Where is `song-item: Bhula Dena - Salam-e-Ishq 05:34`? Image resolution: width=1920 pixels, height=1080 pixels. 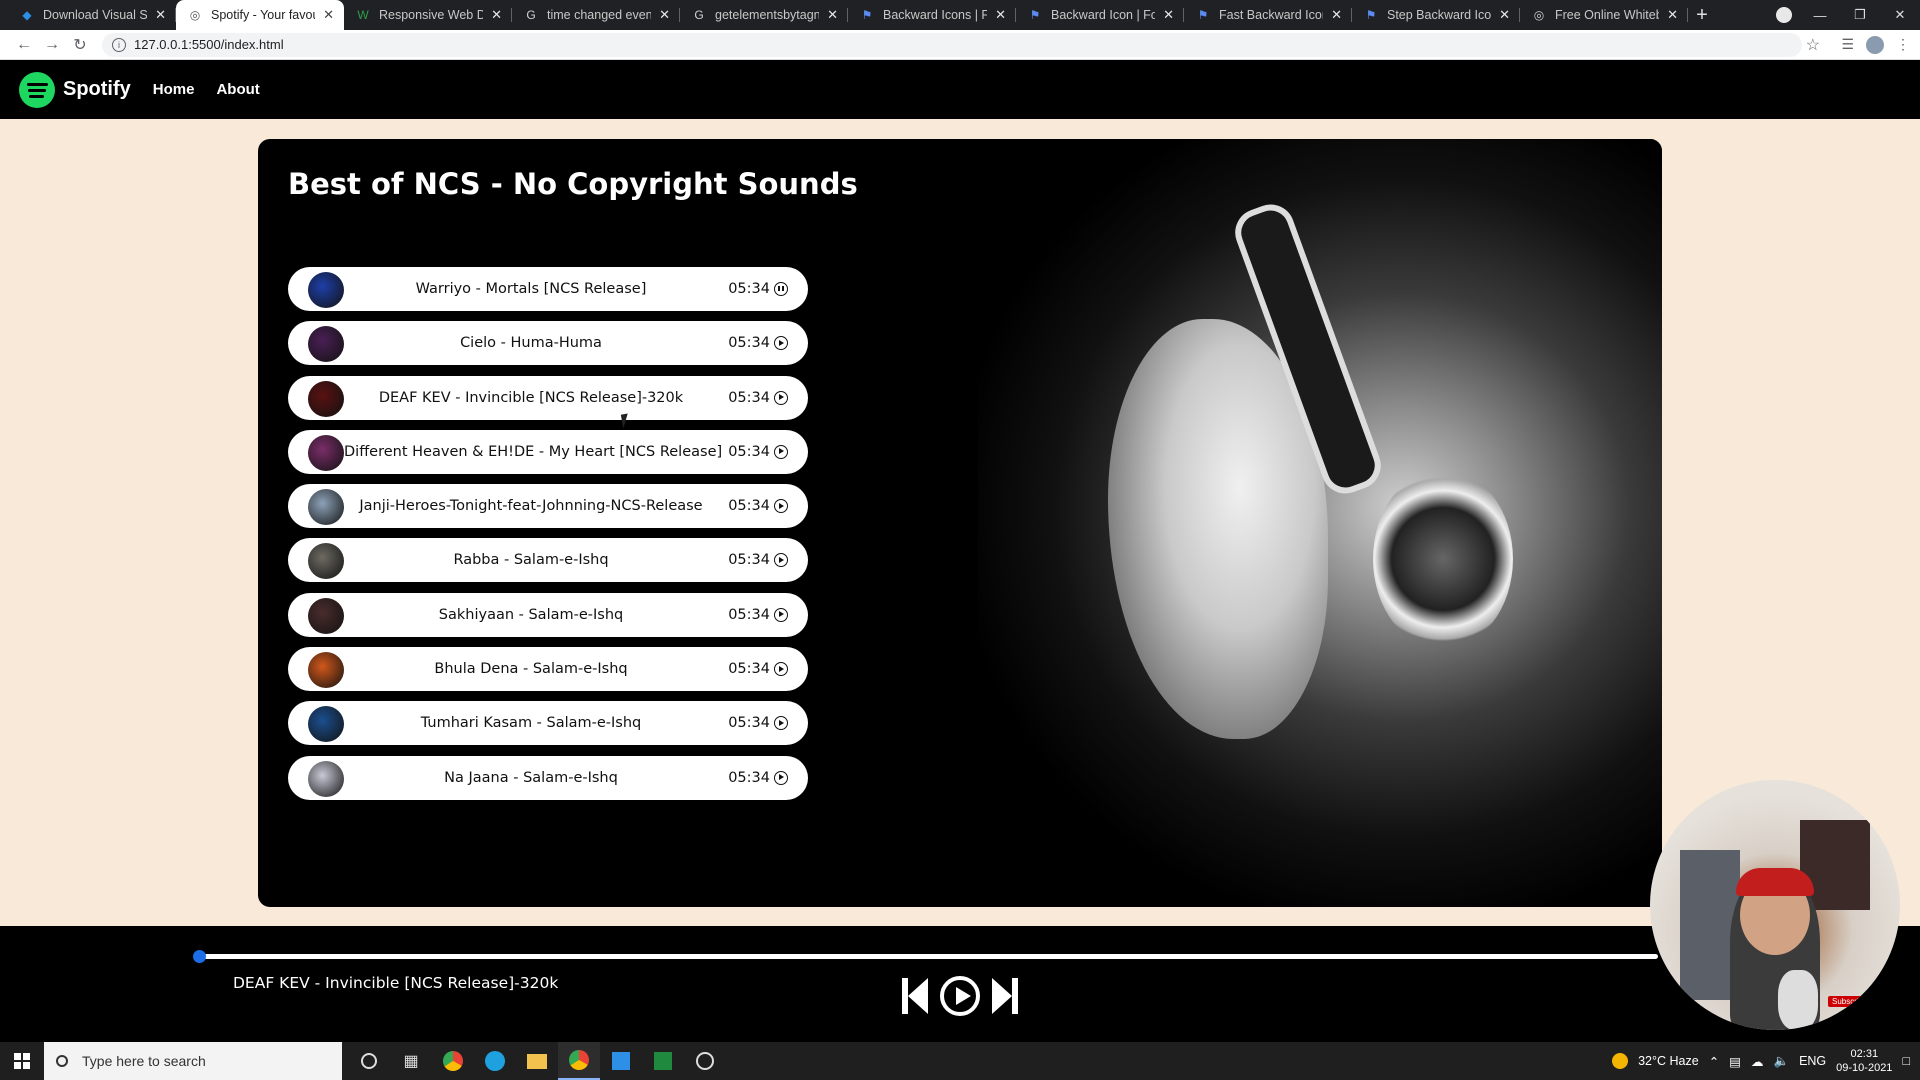
song-item: Bhula Dena - Salam-e-Ishq 05:34 is located at coordinates (548, 669).